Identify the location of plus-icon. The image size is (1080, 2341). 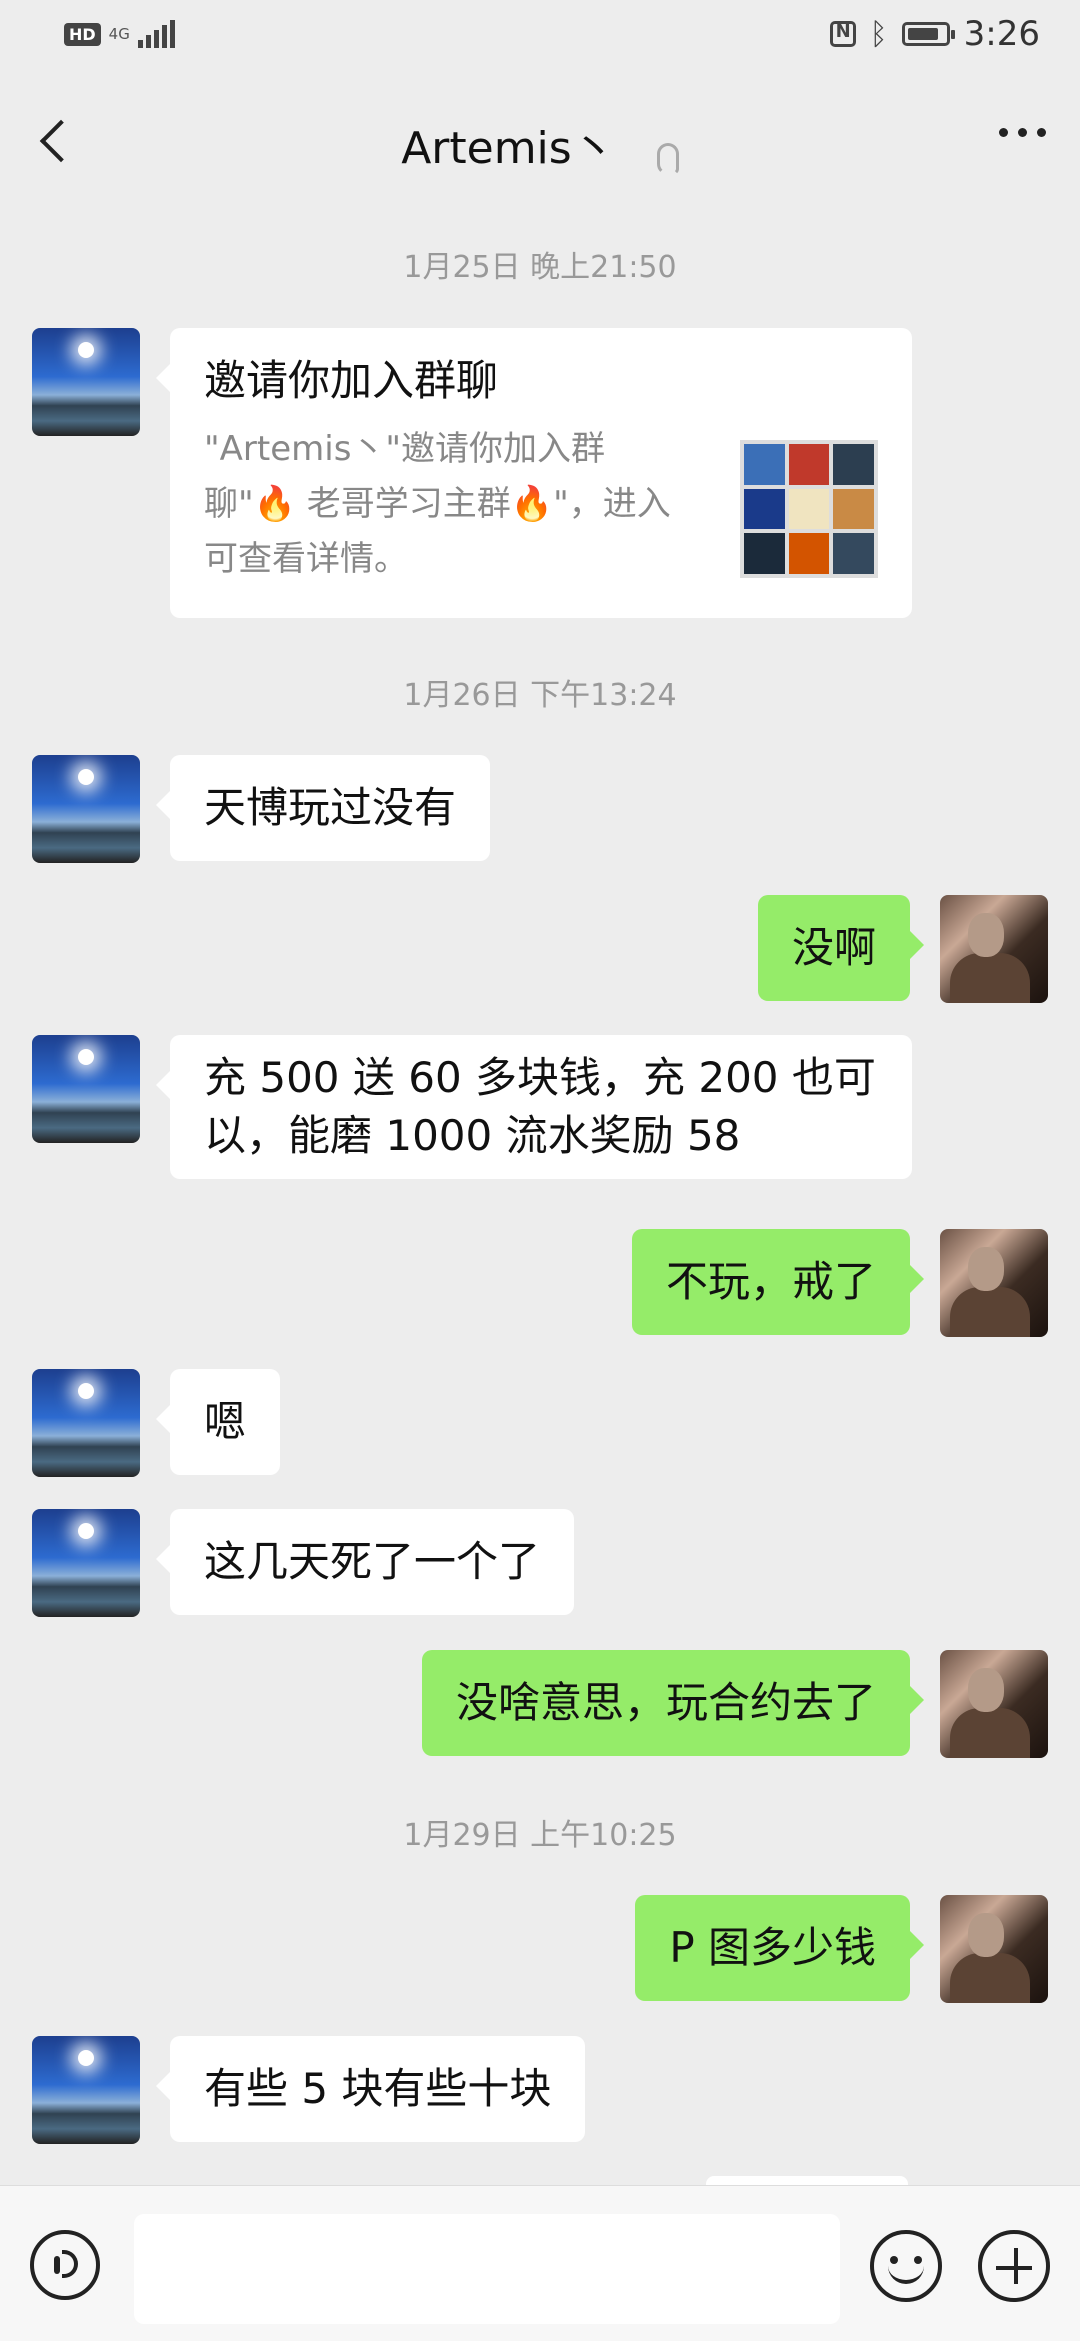
(1014, 2266).